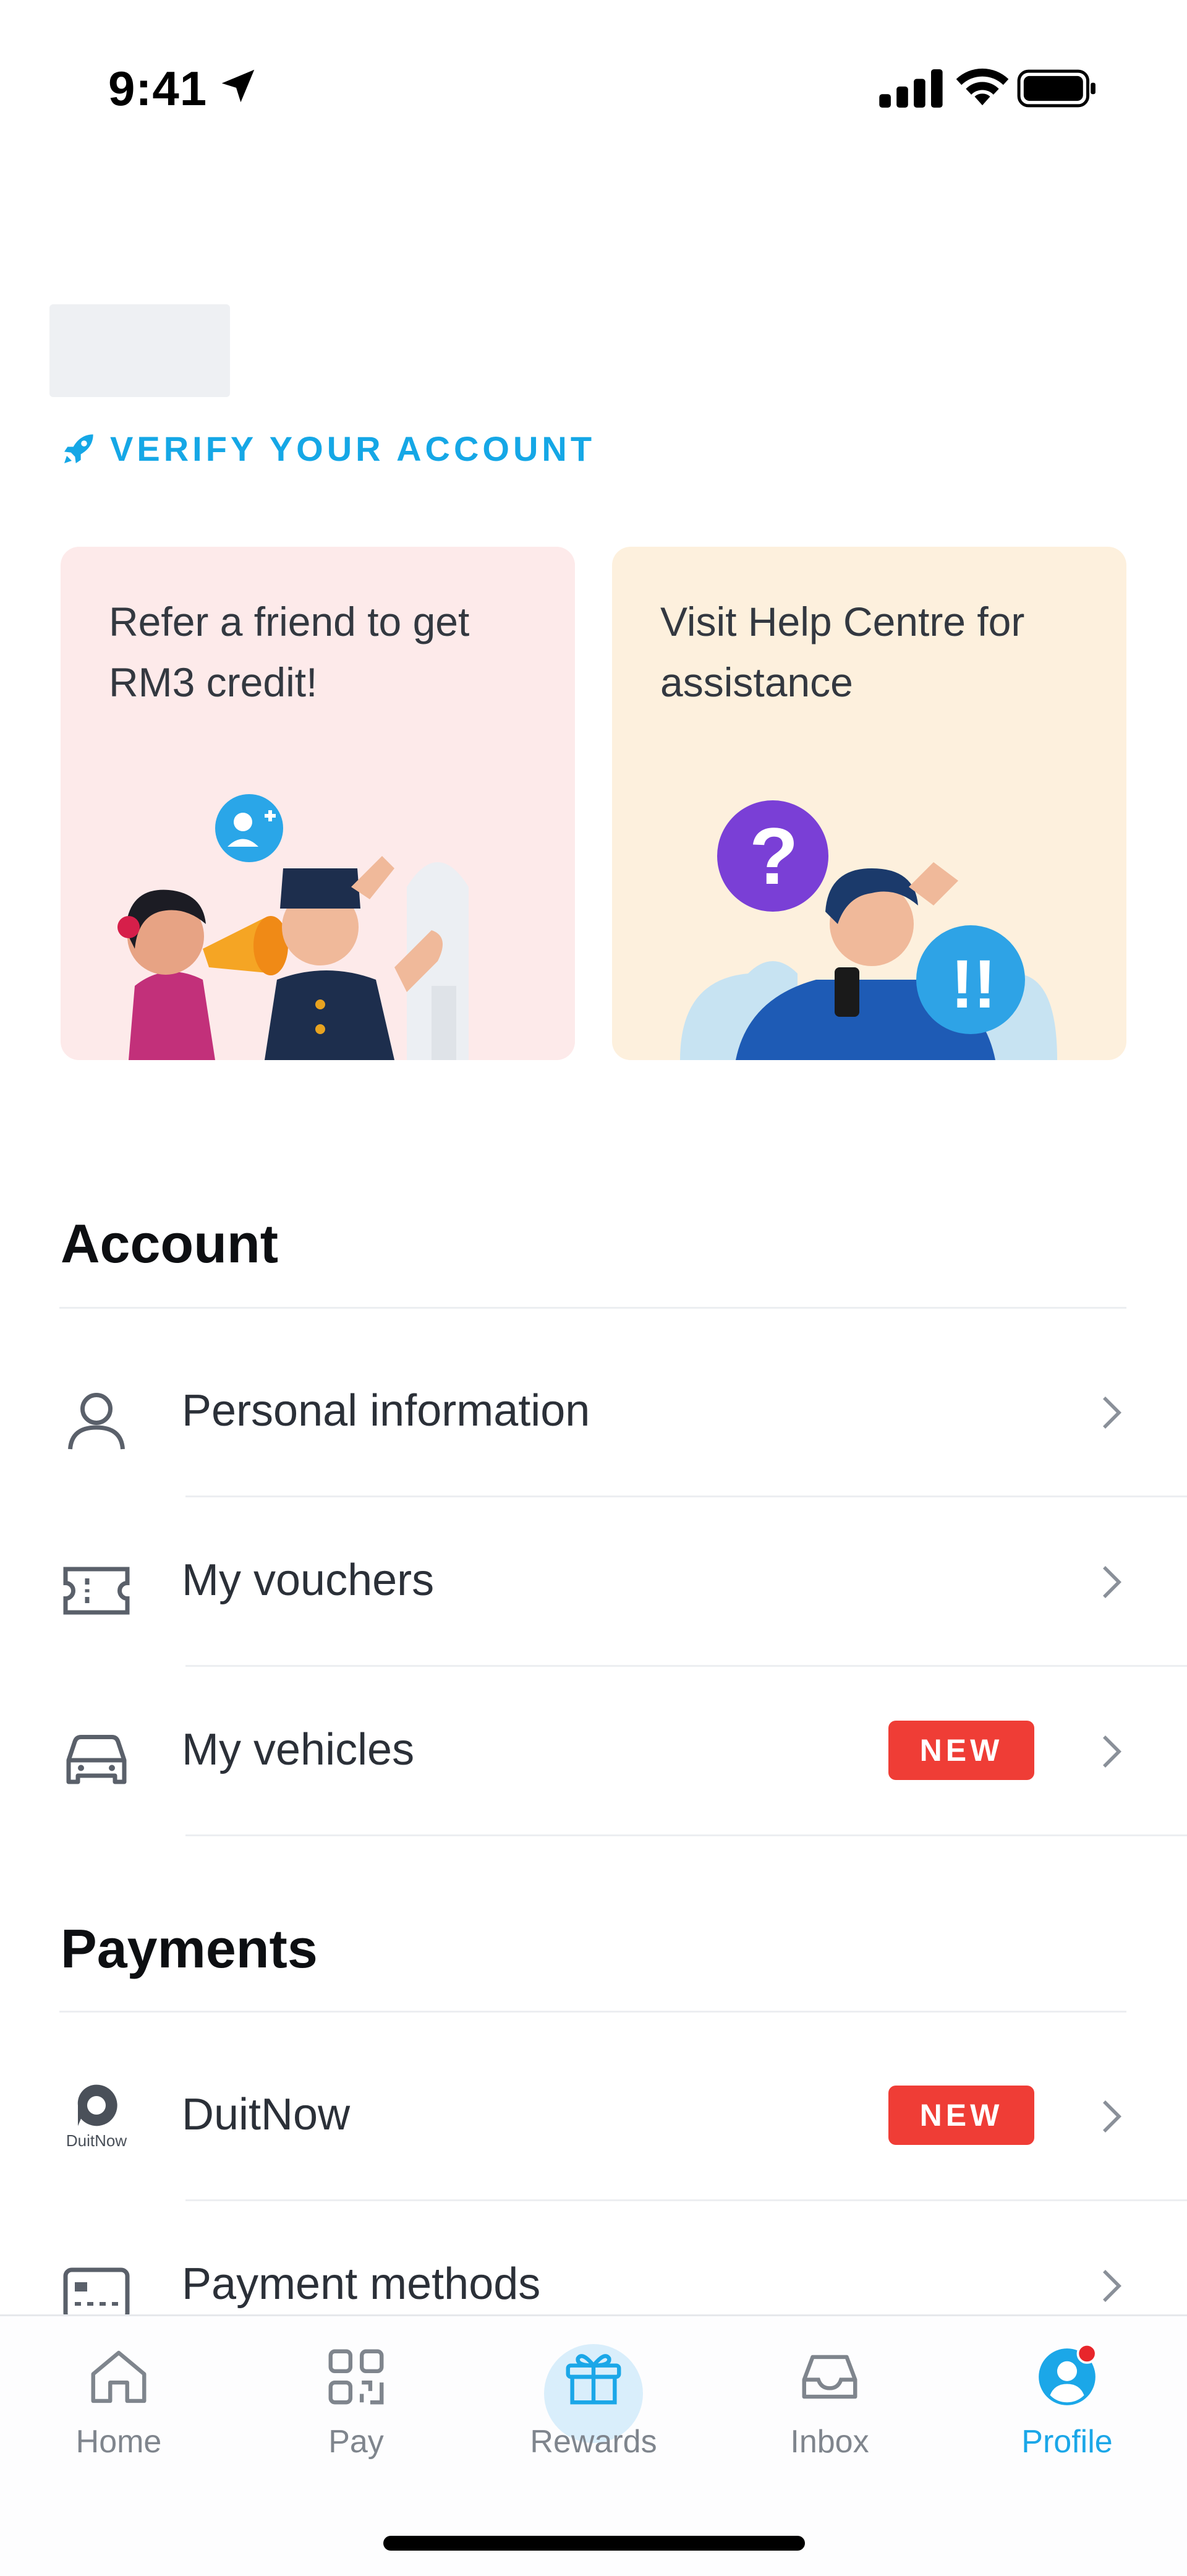  I want to click on verify-label: VERIFY YOUR ACCOUNT, so click(353, 448).